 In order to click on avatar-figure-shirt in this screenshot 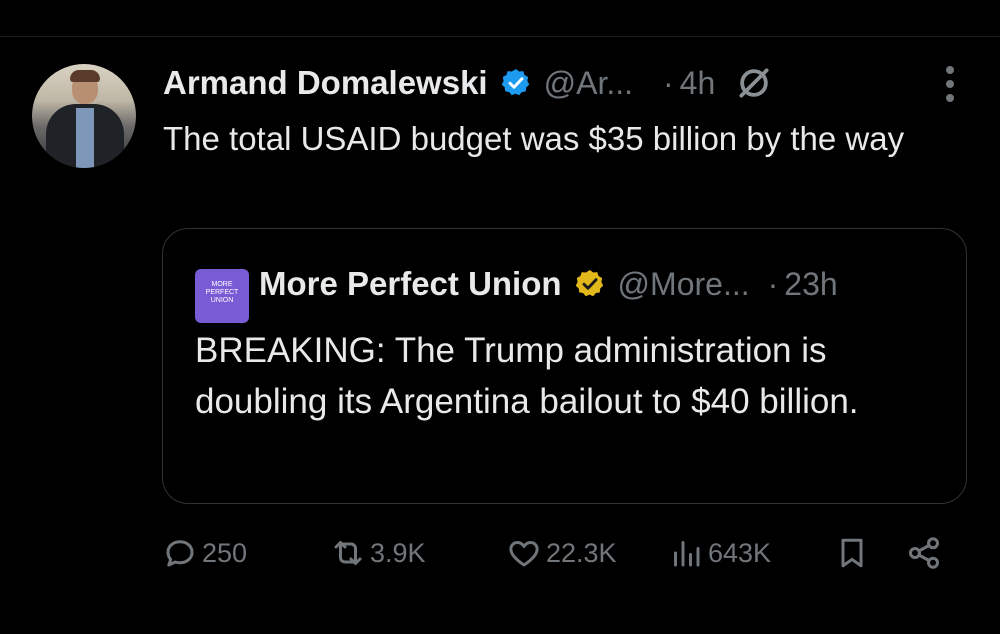, I will do `click(85, 138)`.